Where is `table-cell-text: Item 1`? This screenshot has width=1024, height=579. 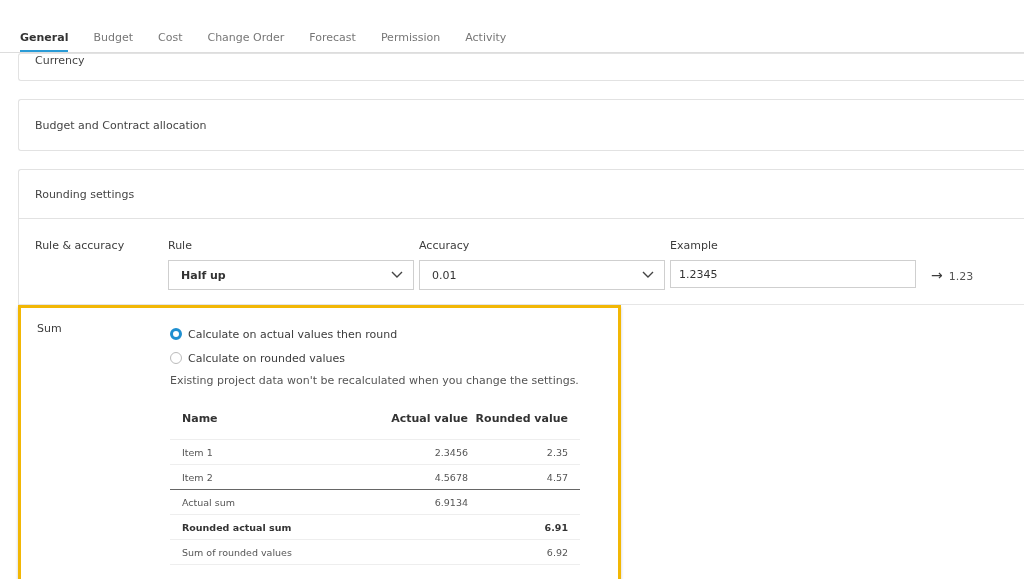
table-cell-text: Item 1 is located at coordinates (198, 452).